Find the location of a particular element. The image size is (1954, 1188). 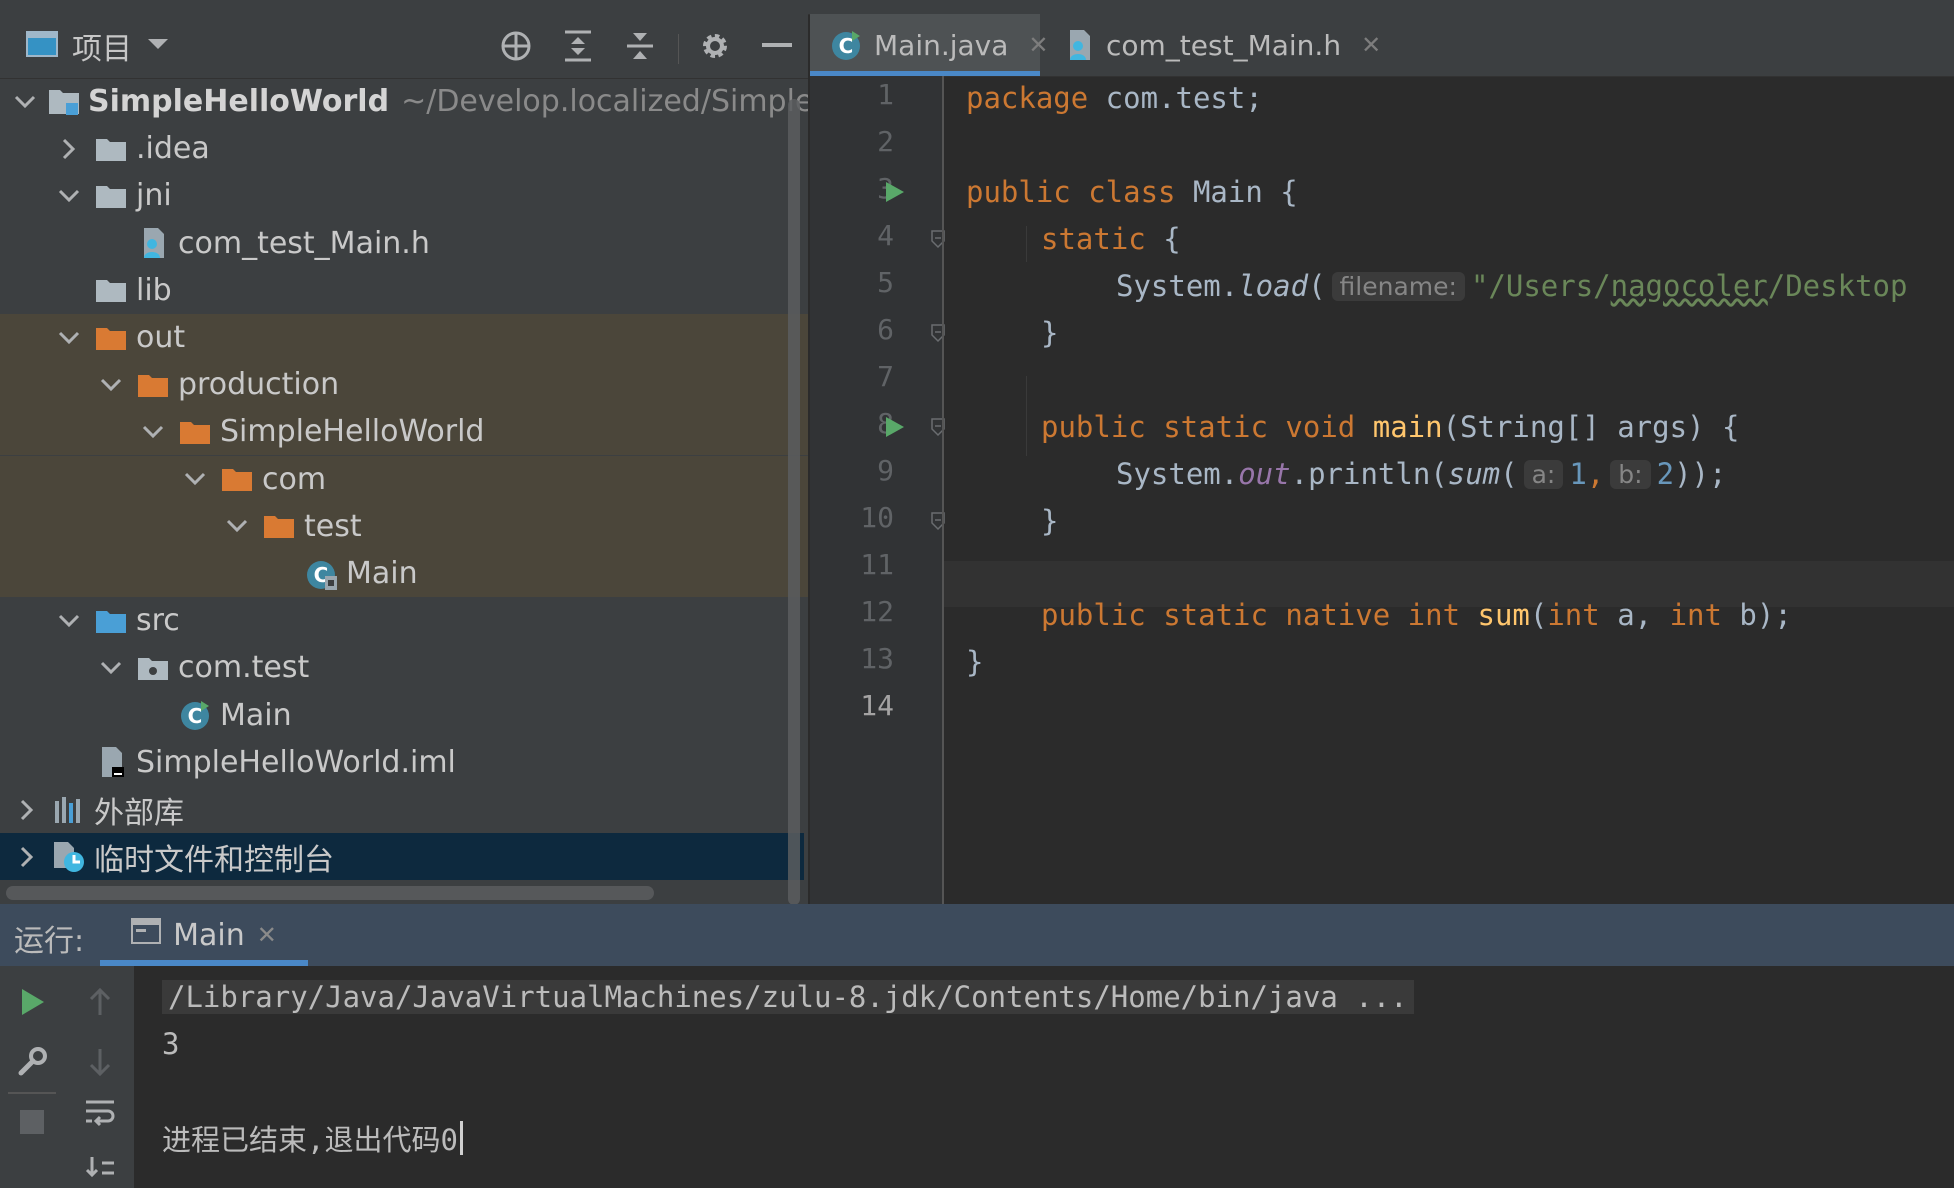

parameter-hint: a: is located at coordinates (1543, 474).